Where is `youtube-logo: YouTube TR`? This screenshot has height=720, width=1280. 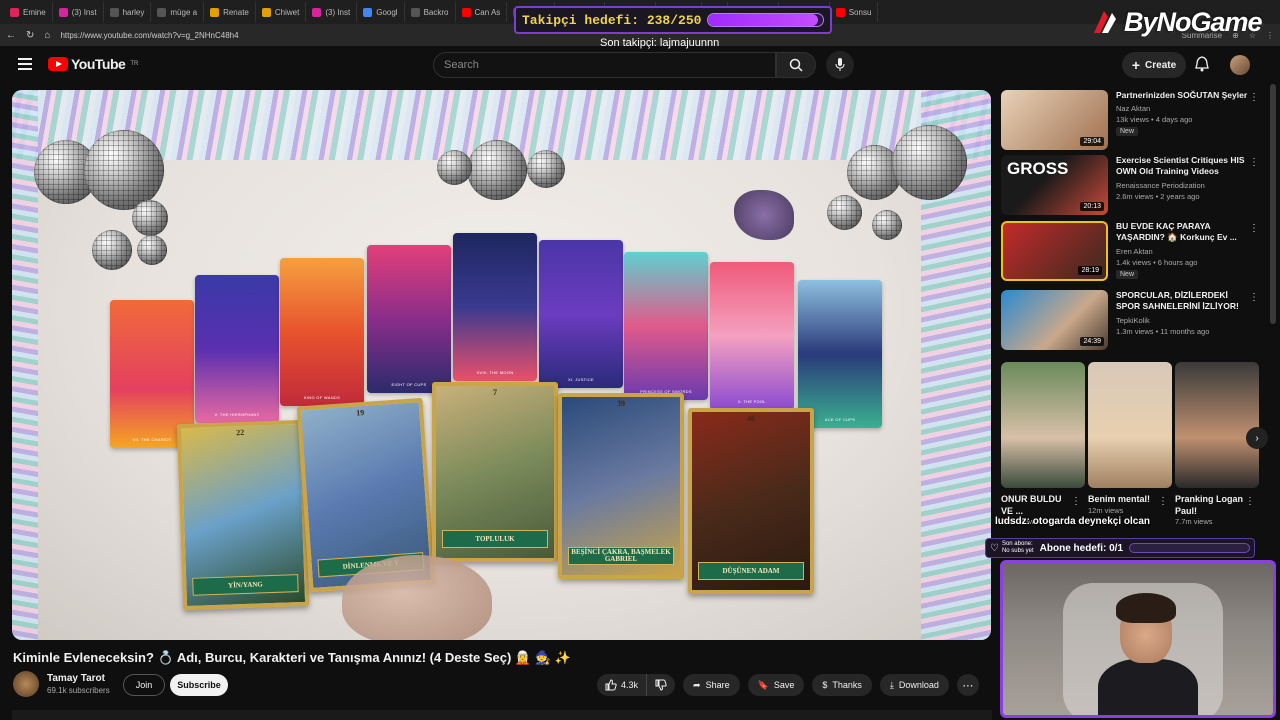 youtube-logo: YouTube TR is located at coordinates (93, 64).